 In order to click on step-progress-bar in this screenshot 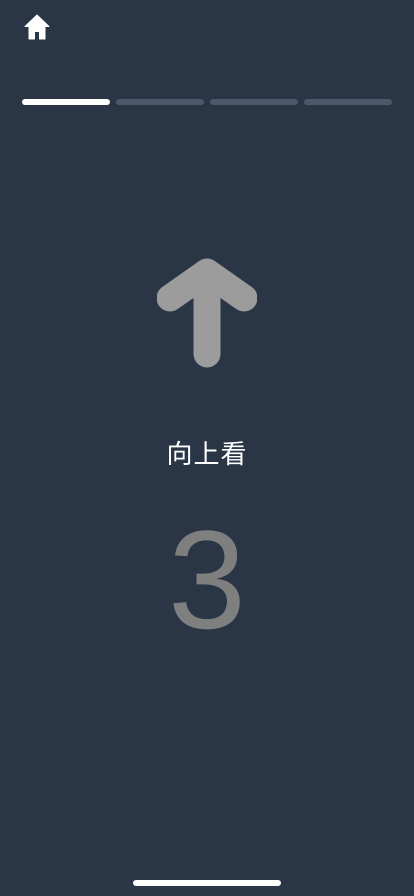, I will do `click(207, 102)`.